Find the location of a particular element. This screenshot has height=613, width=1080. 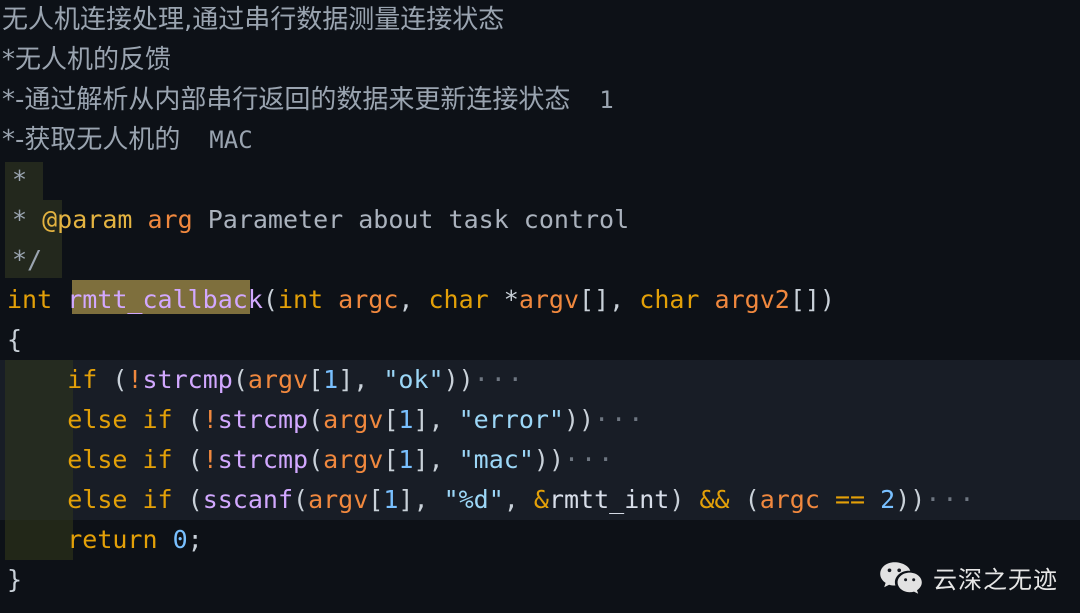

watermark: 云深之无迹 is located at coordinates (968, 577).